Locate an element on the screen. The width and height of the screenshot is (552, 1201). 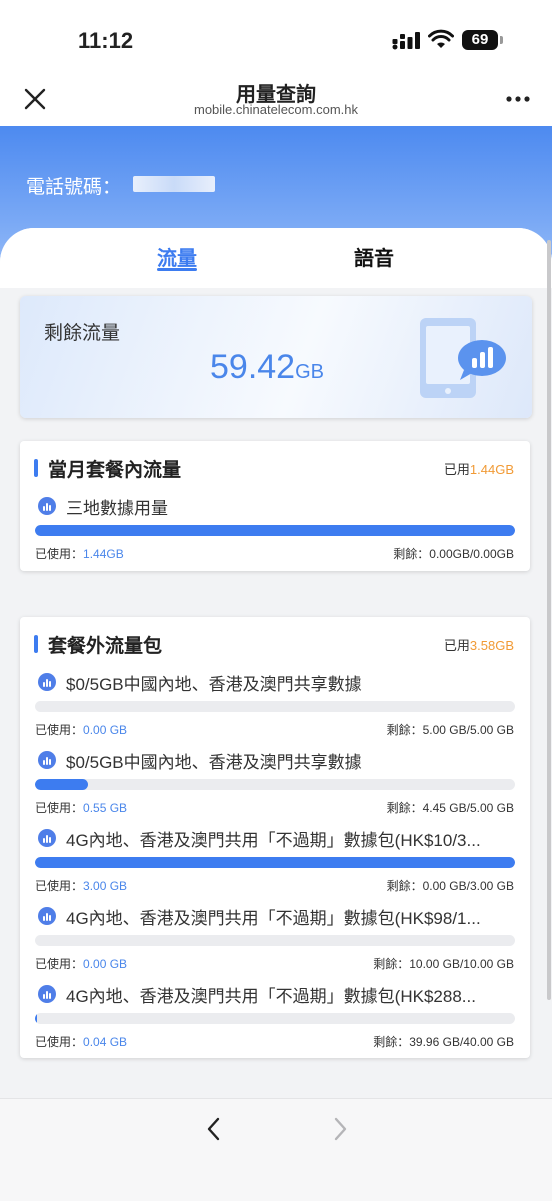
remaining-label: 剩餘流量 is located at coordinates (82, 333).